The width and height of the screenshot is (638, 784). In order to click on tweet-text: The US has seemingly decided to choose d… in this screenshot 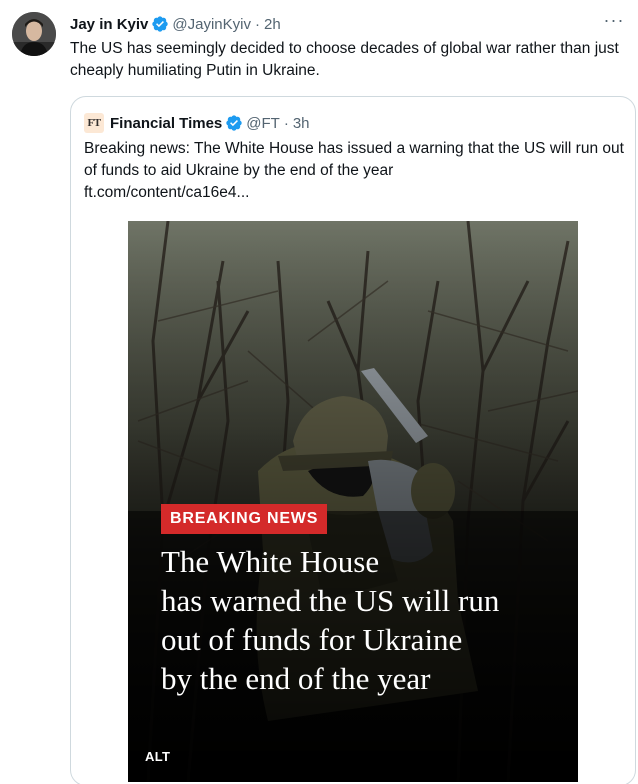, I will do `click(344, 59)`.